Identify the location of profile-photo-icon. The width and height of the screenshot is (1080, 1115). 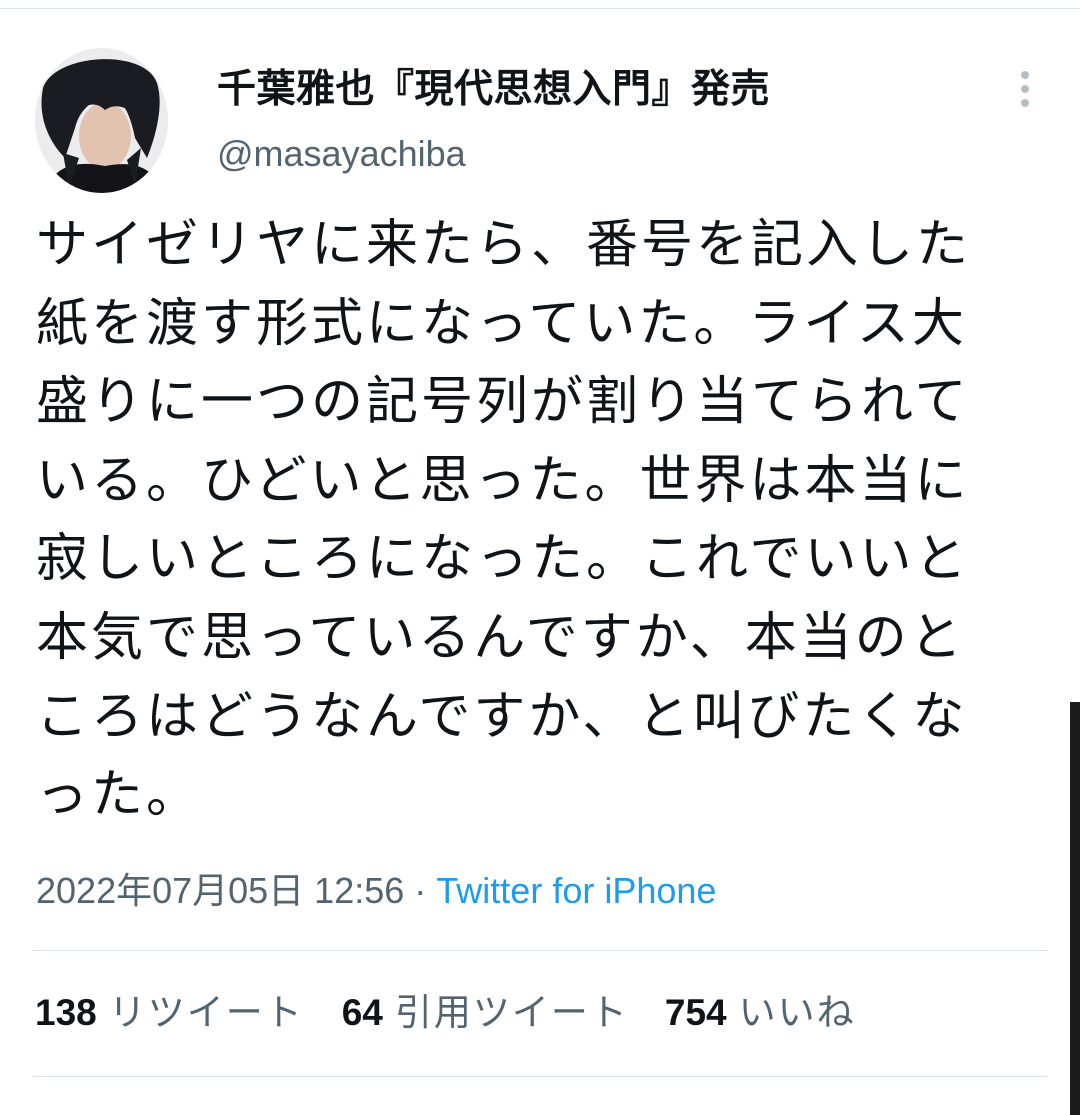
(101, 120).